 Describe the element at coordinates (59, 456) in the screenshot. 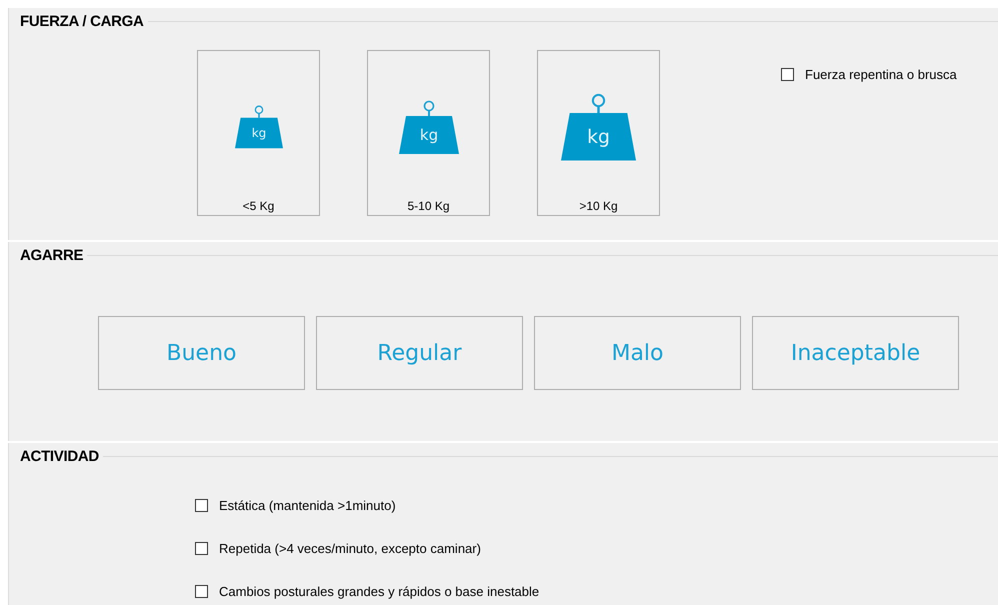

I see `section-title: ACTIVIDAD` at that location.